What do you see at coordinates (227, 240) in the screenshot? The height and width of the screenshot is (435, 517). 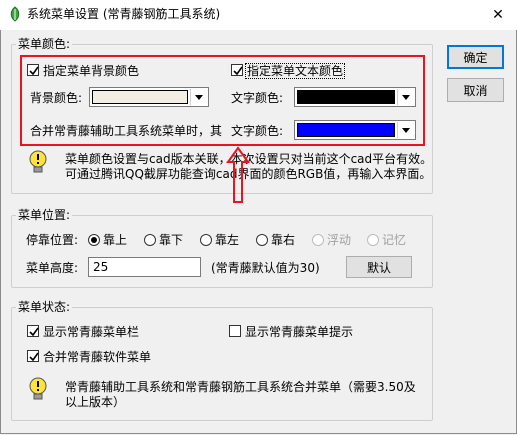 I see `dock-left-label: 靠左` at bounding box center [227, 240].